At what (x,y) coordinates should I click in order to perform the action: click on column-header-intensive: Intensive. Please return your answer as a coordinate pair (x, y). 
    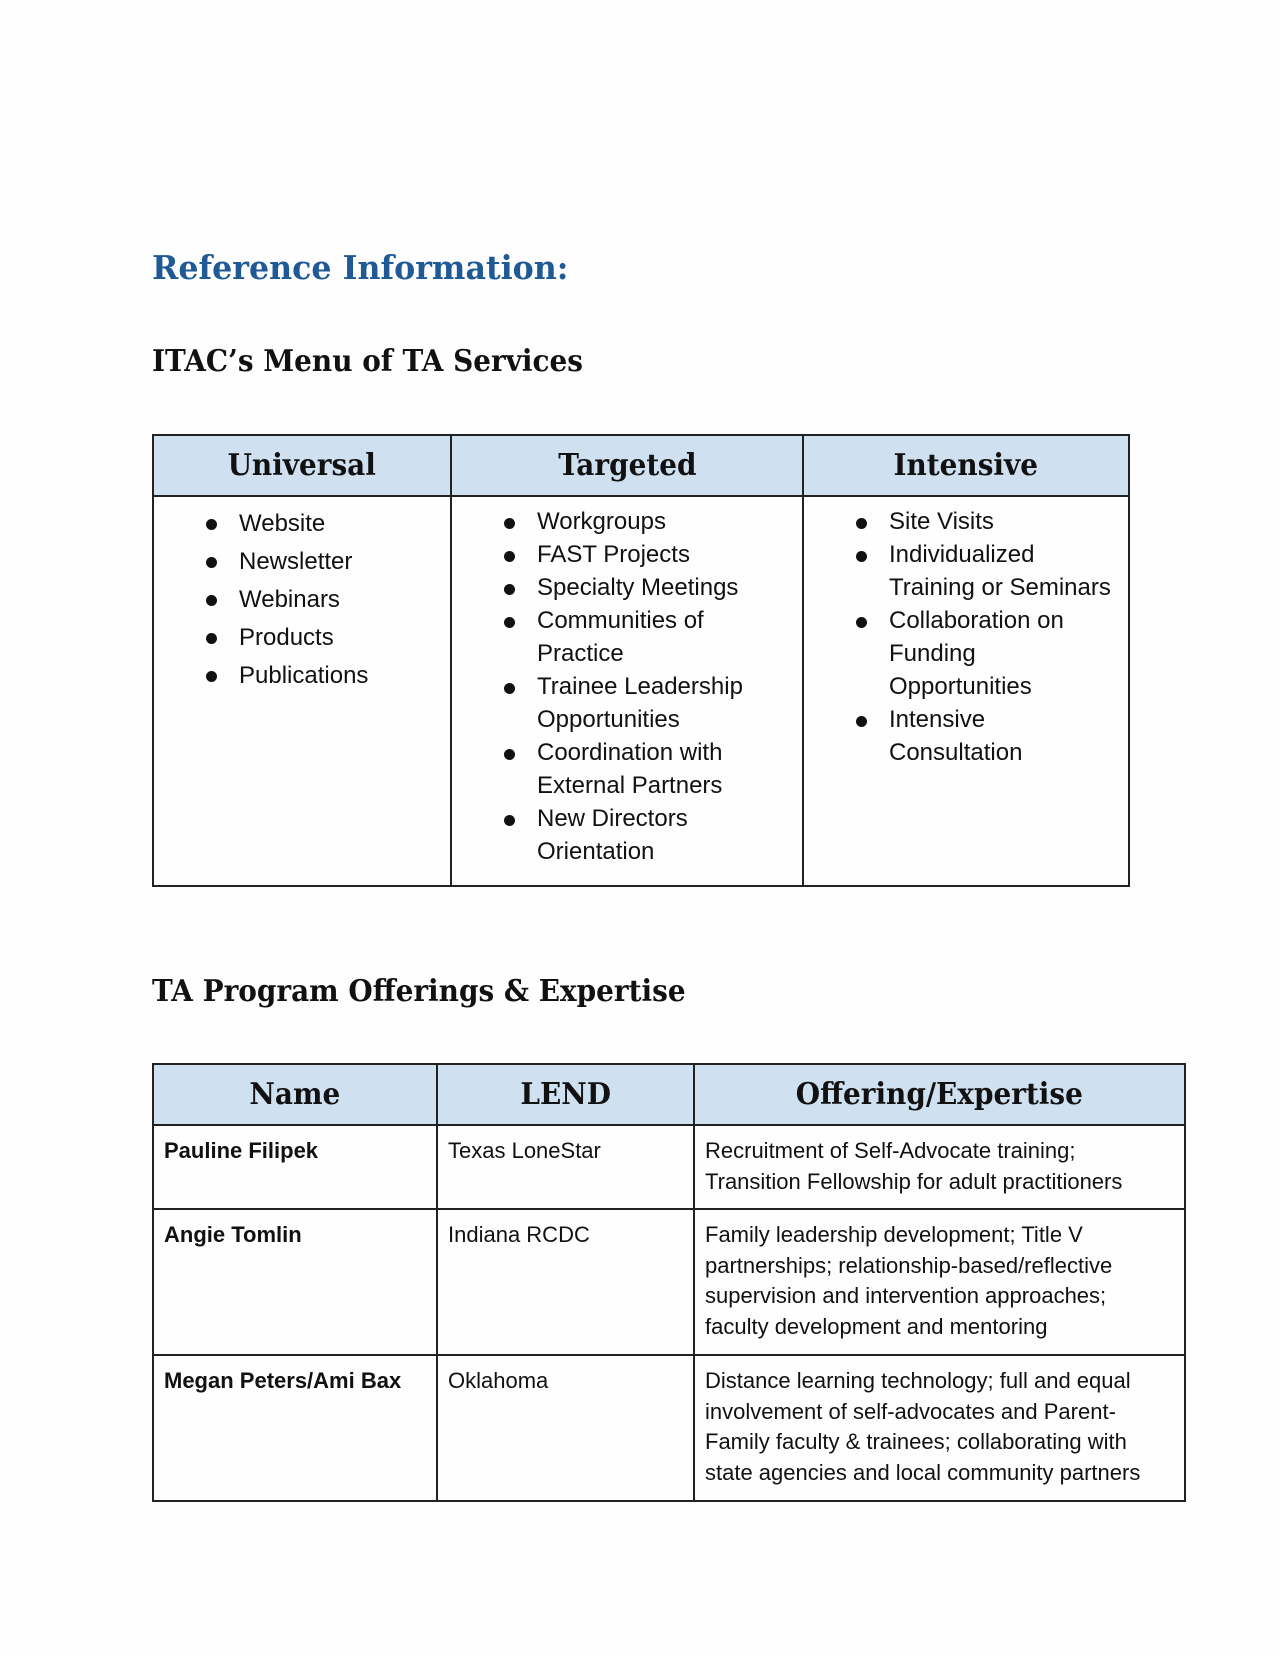
    Looking at the image, I should click on (966, 465).